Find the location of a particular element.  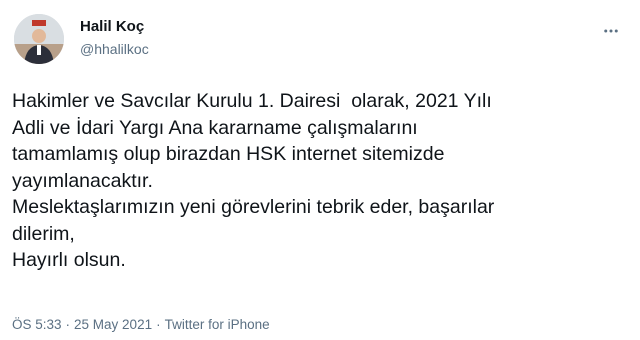

more-options-icon is located at coordinates (611, 31).